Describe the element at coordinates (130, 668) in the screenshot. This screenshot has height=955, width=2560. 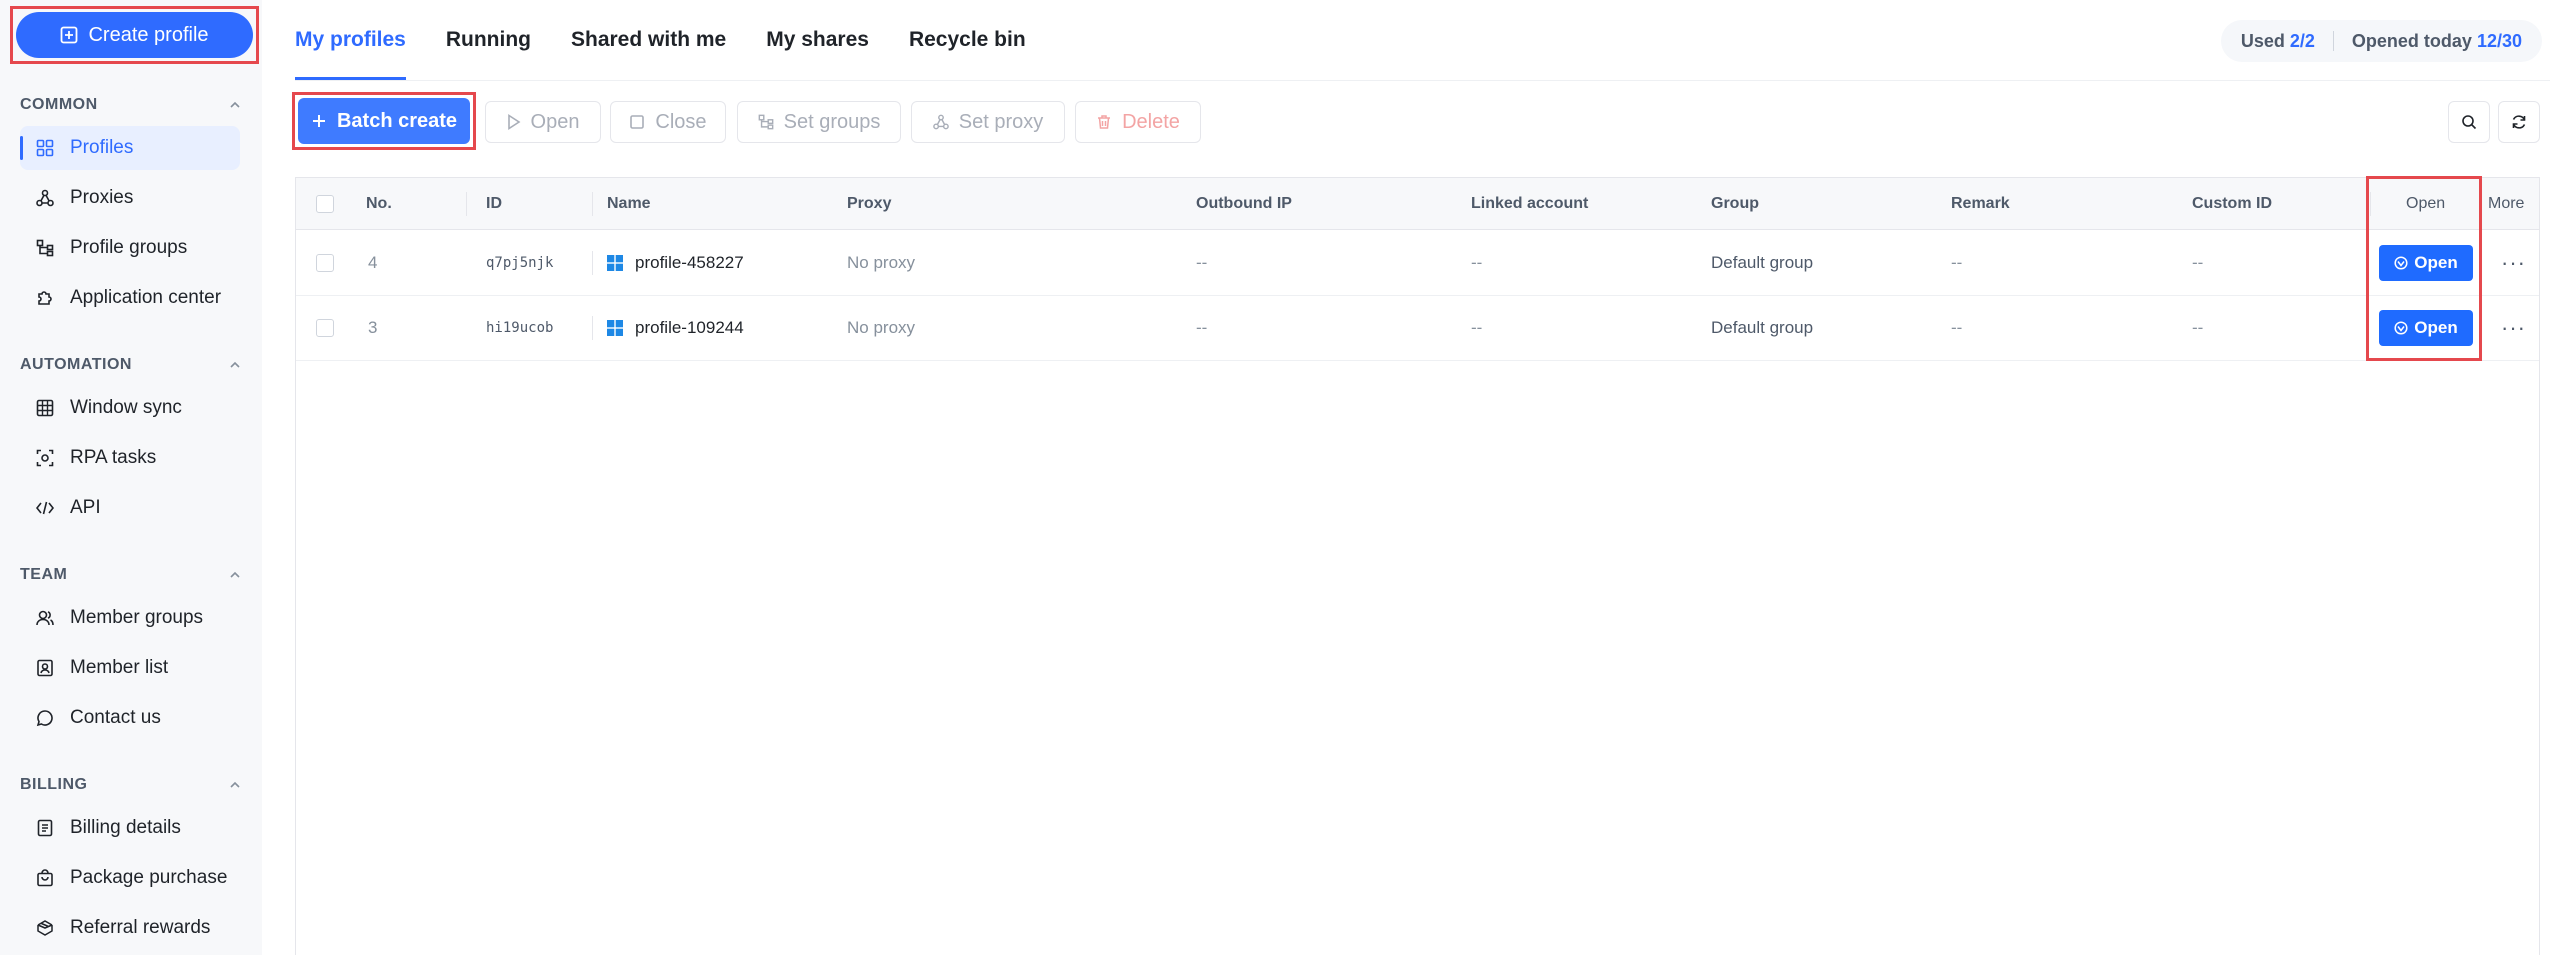
I see `sidebar-item-member-list: Member list` at that location.